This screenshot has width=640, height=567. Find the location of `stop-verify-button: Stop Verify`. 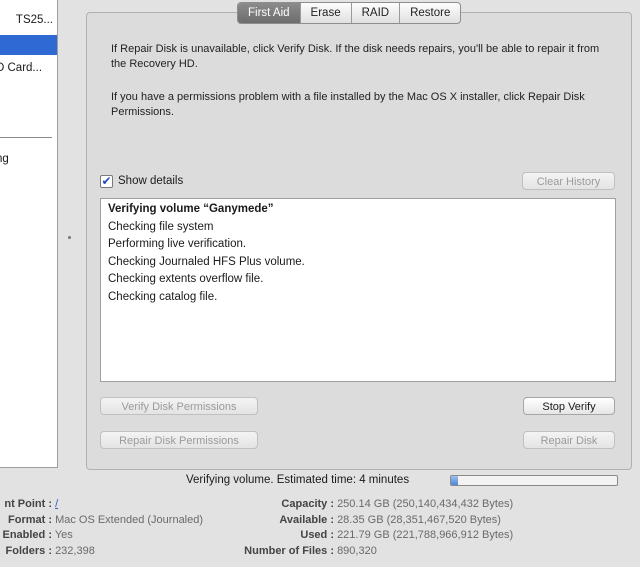

stop-verify-button: Stop Verify is located at coordinates (569, 406).